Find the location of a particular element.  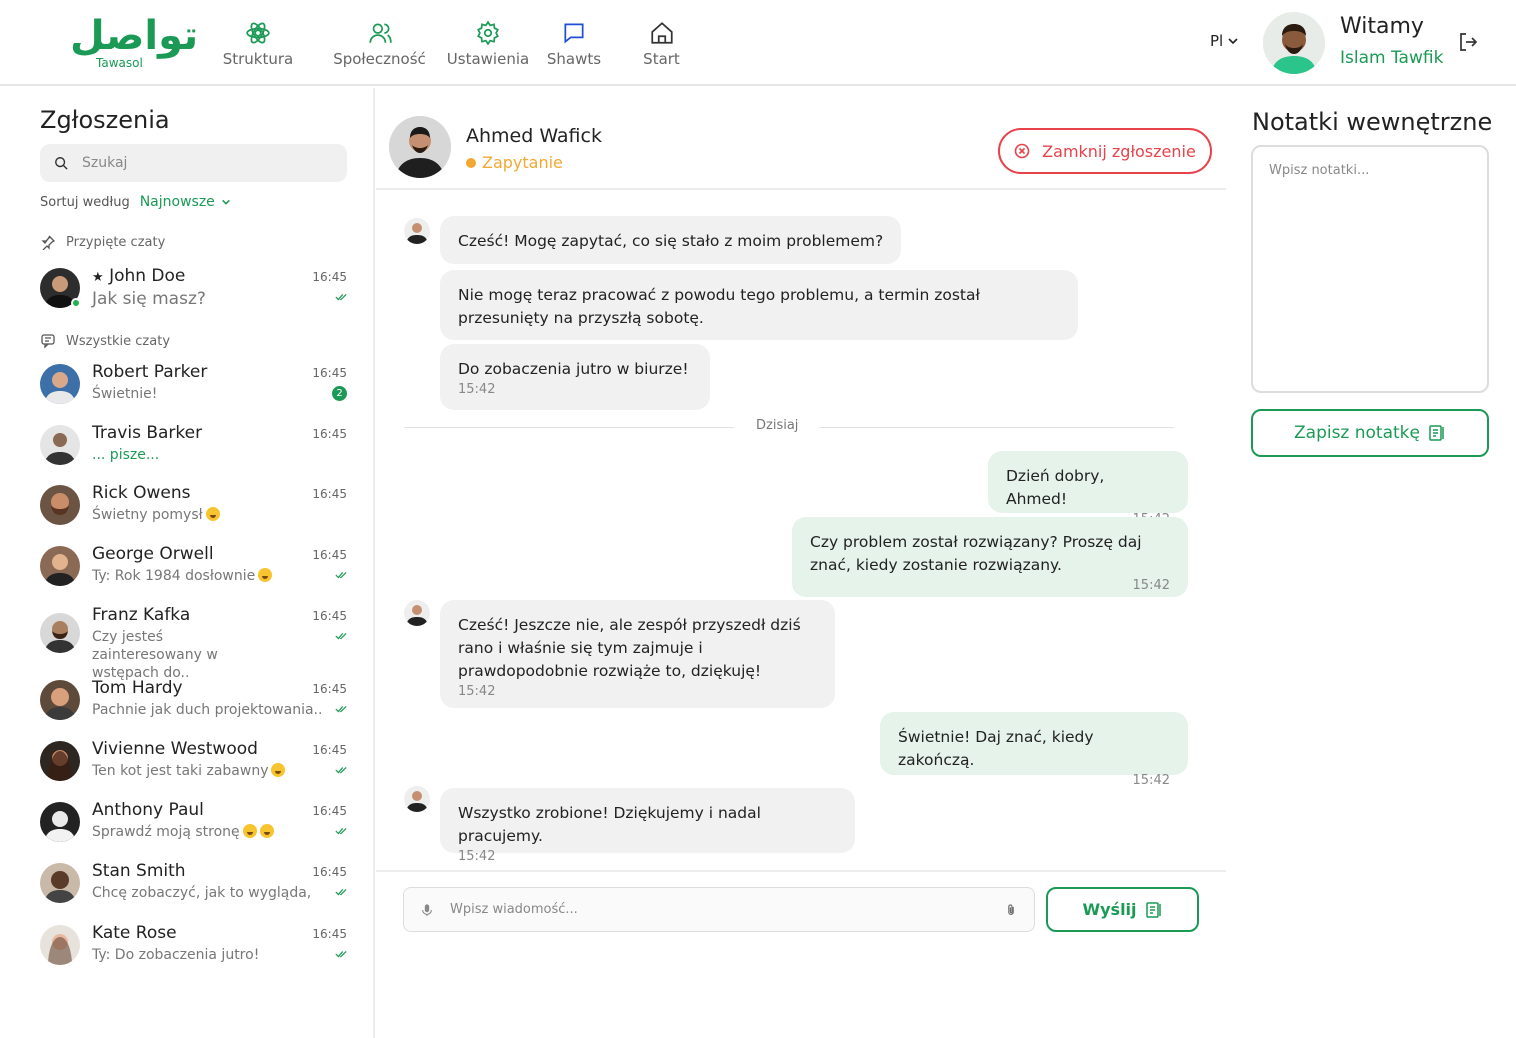

chat-bubble-icon is located at coordinates (48, 341).